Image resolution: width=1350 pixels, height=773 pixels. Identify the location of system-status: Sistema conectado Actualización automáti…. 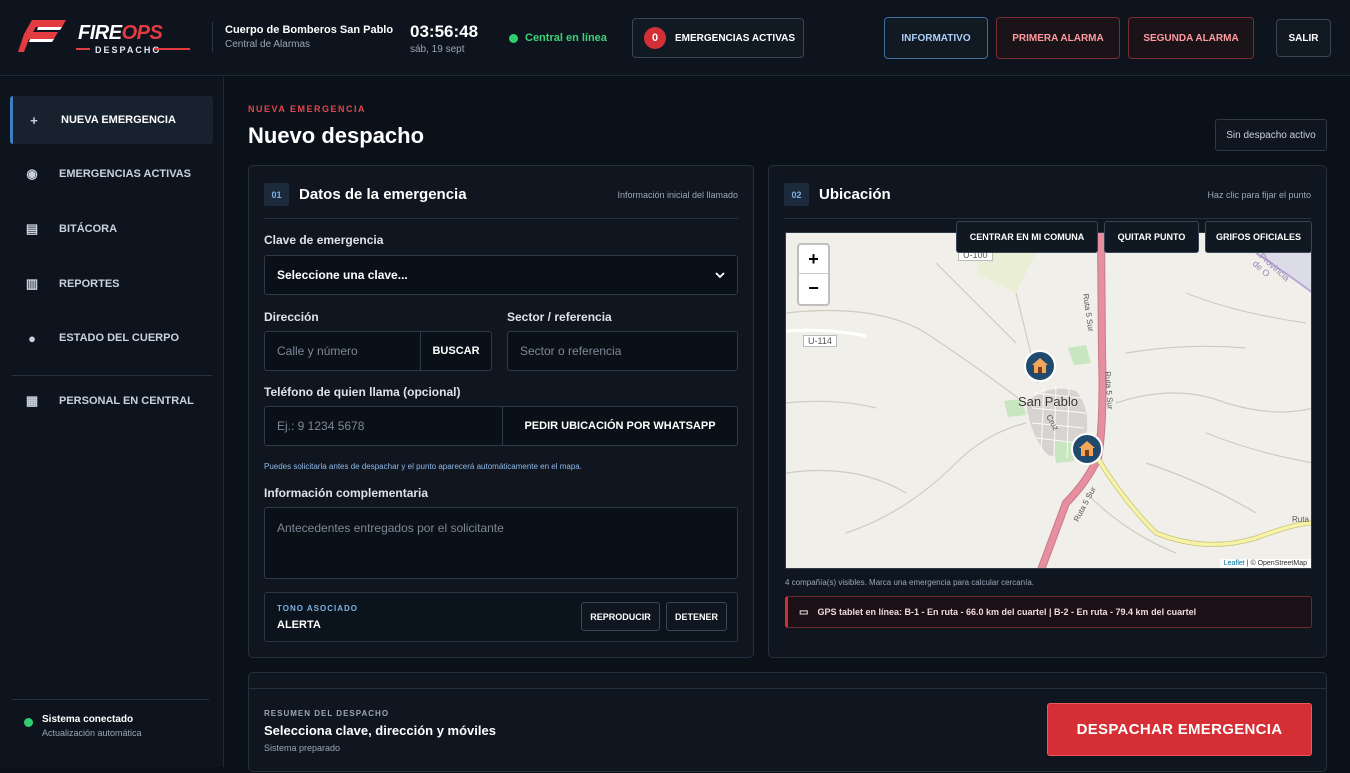
(83, 726).